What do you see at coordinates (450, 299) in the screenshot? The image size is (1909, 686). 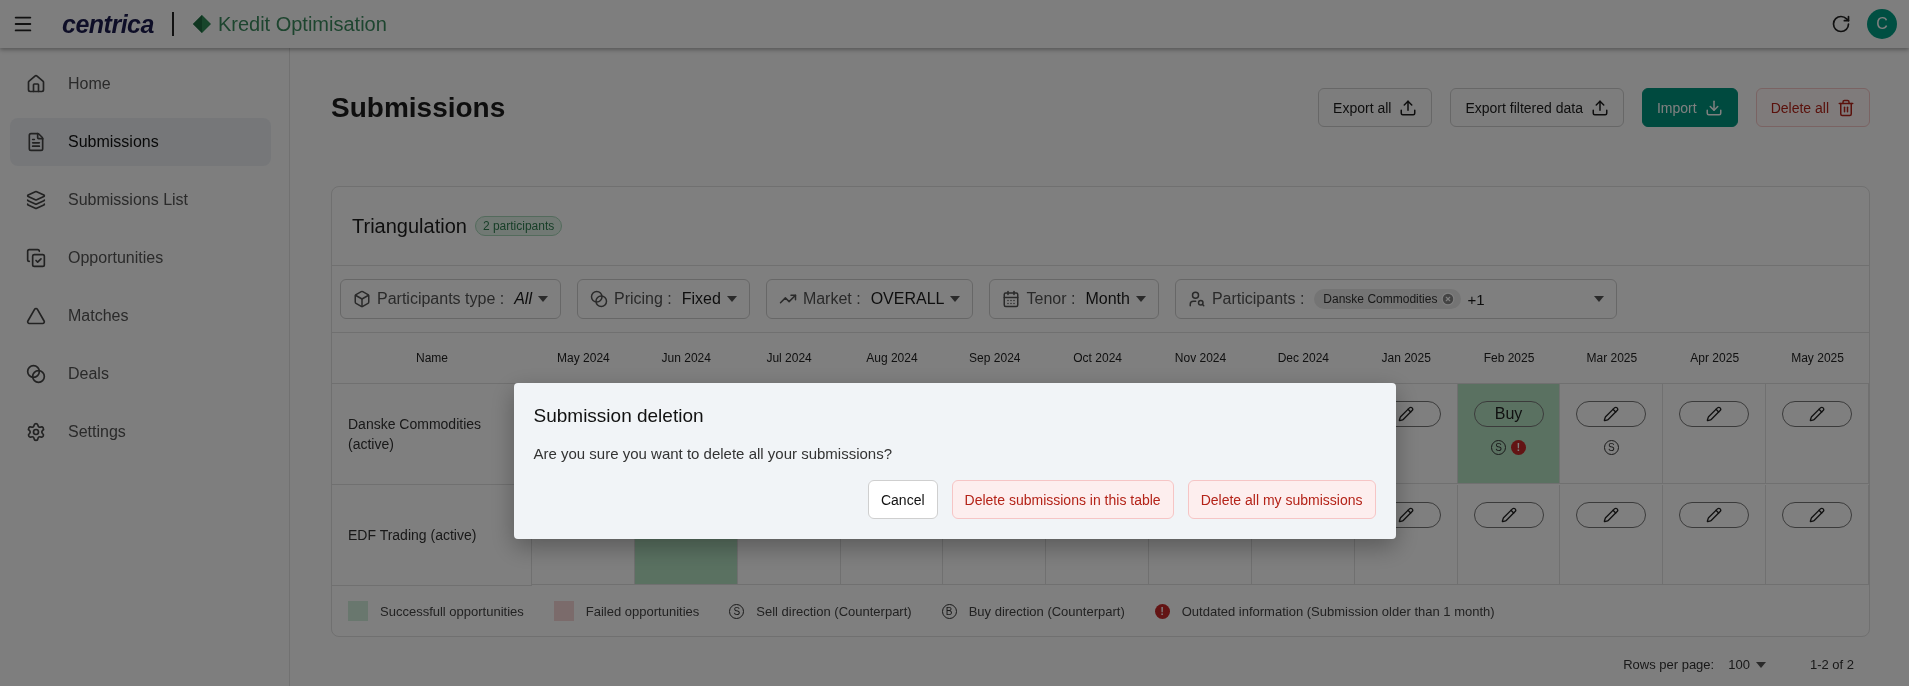 I see `filter-dropdown: Participants type : All` at bounding box center [450, 299].